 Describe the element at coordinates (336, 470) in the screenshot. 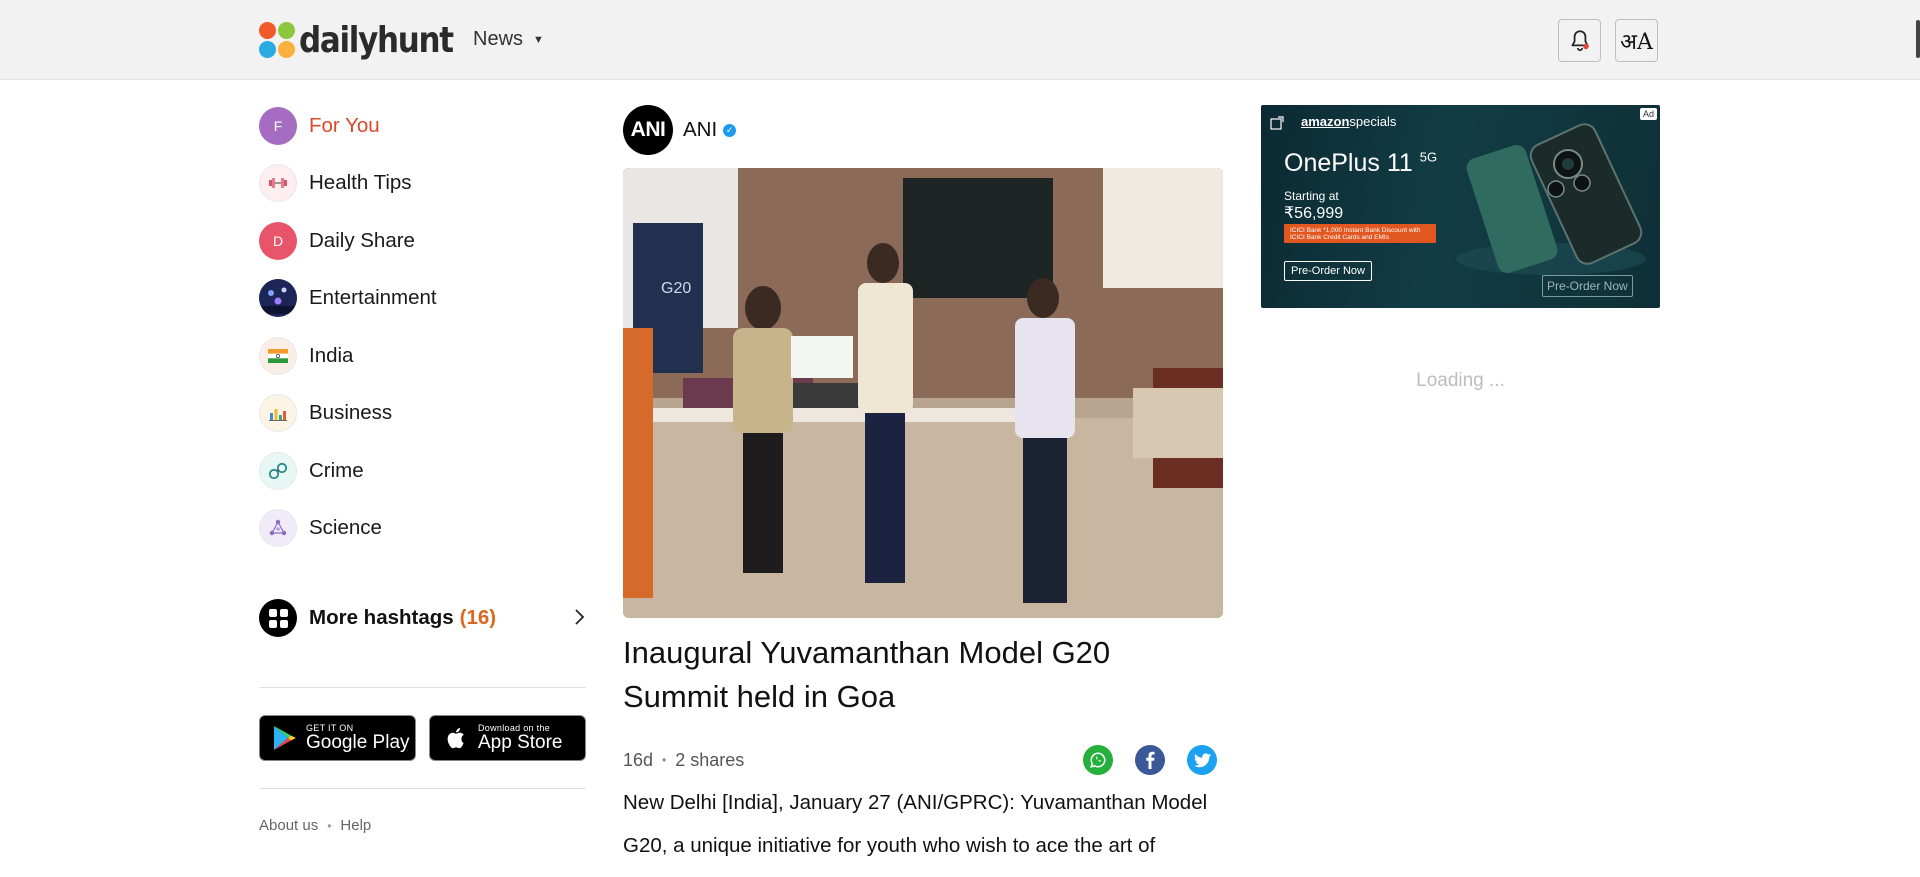

I see `sidebar-item-label: Crime` at that location.